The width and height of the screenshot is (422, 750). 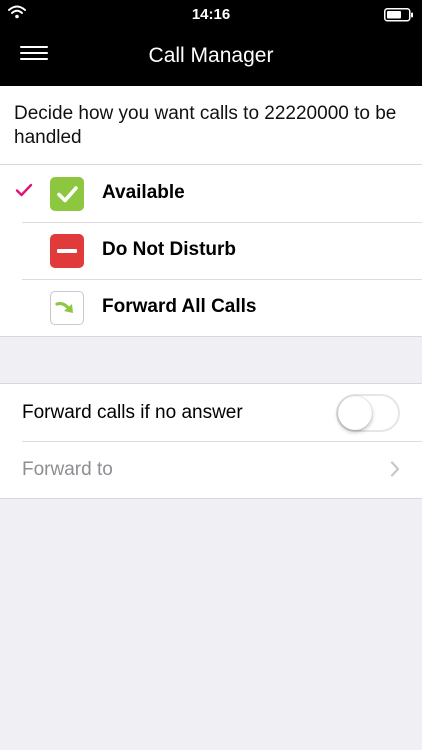 I want to click on status-time: 14:16, so click(x=211, y=14).